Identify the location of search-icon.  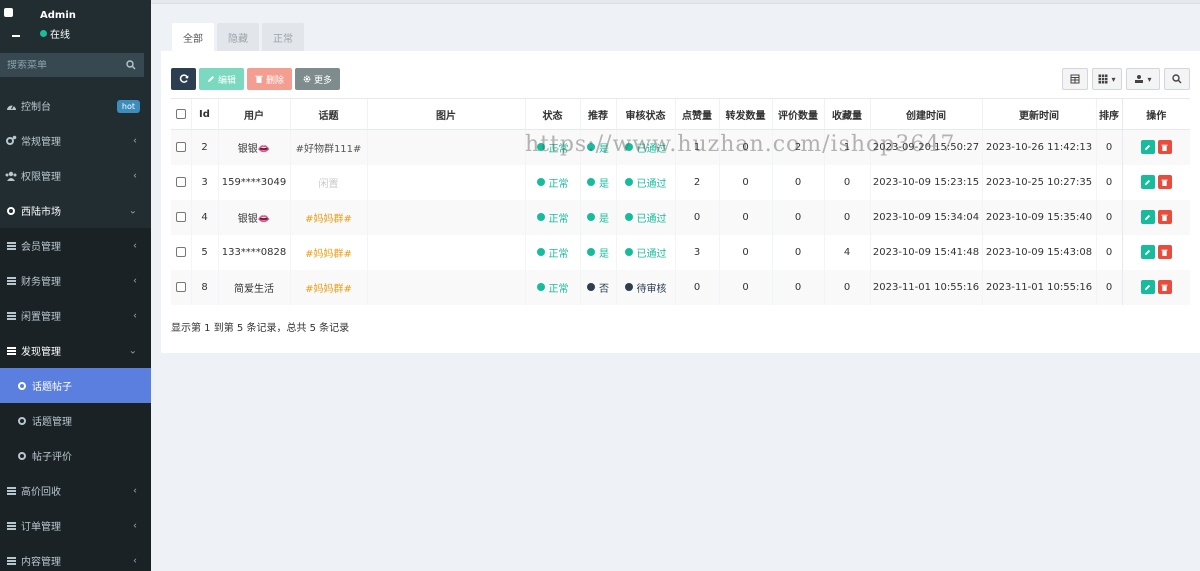
(131, 65).